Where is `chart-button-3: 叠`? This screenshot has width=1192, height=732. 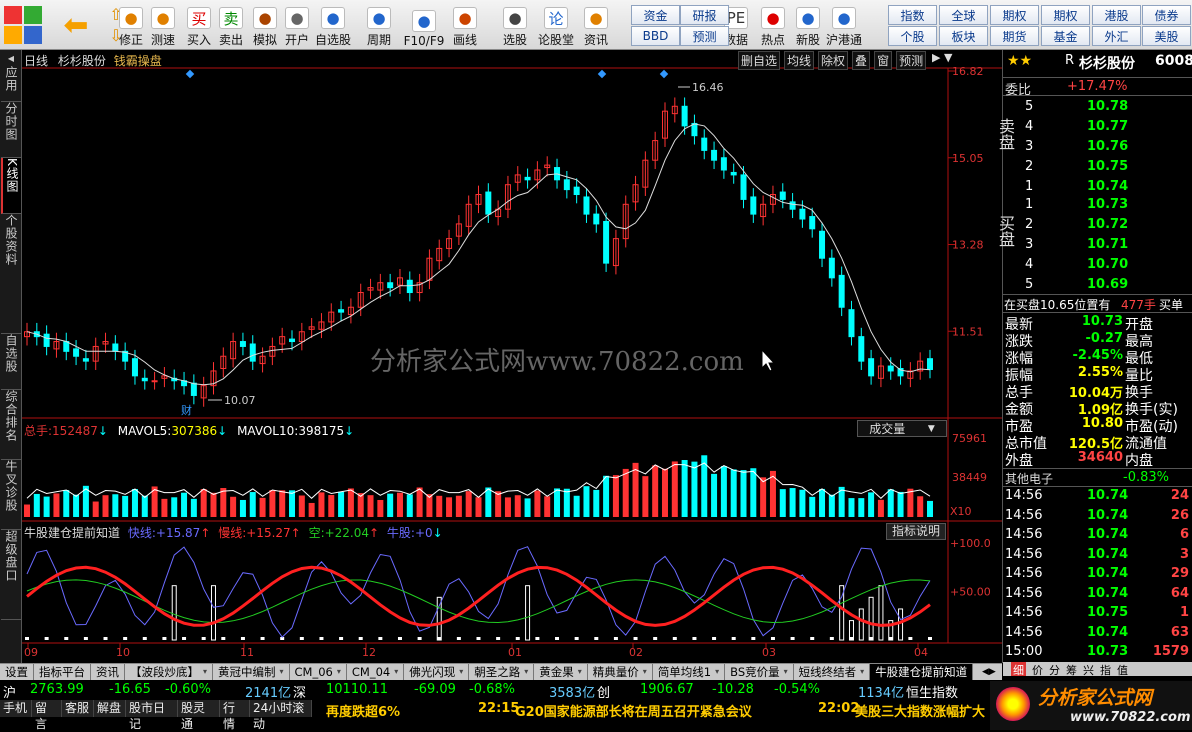
chart-button-3: 叠 is located at coordinates (861, 60).